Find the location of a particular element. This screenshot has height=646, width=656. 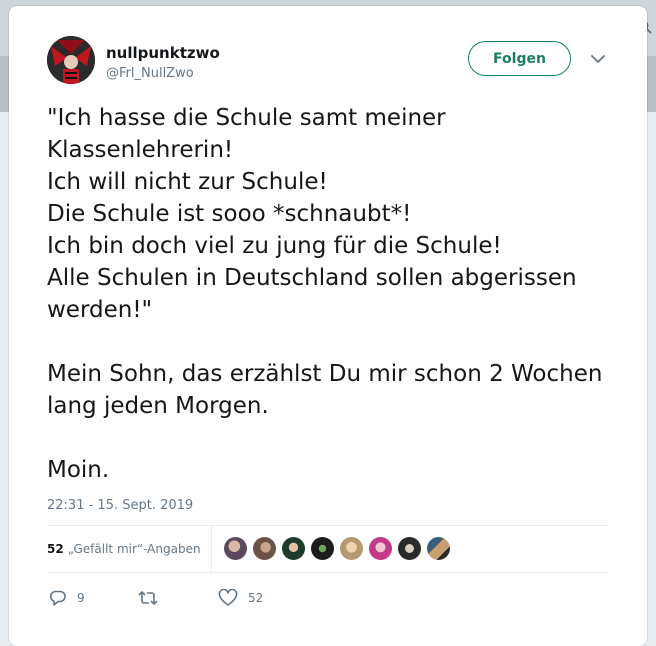

user-handle: @Frl_NullZwo is located at coordinates (150, 73).